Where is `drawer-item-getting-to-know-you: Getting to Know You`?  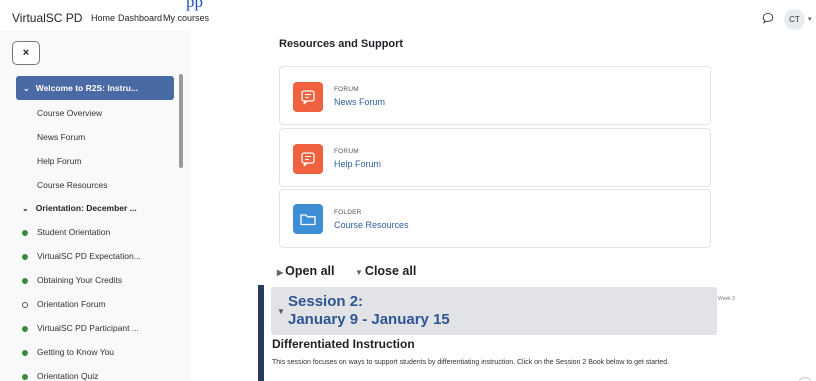 drawer-item-getting-to-know-you: Getting to Know You is located at coordinates (75, 352).